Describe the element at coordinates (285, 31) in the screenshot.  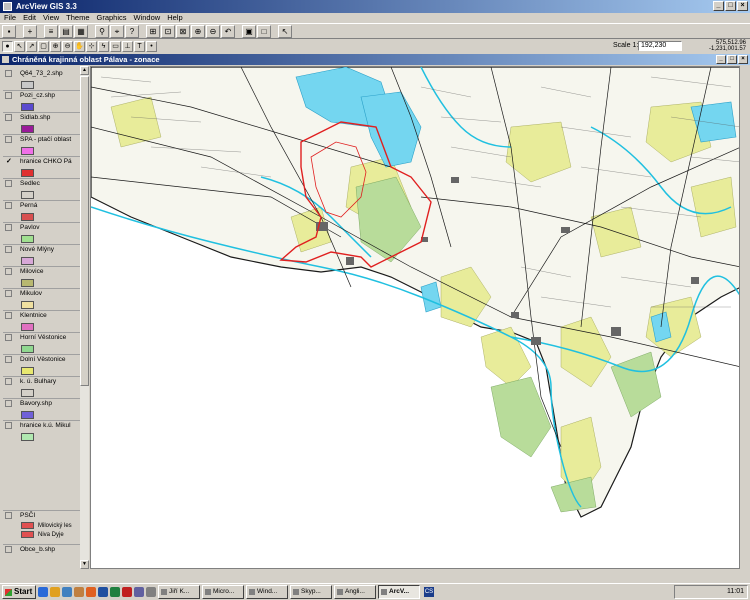
I see `help-icon: ↖` at that location.